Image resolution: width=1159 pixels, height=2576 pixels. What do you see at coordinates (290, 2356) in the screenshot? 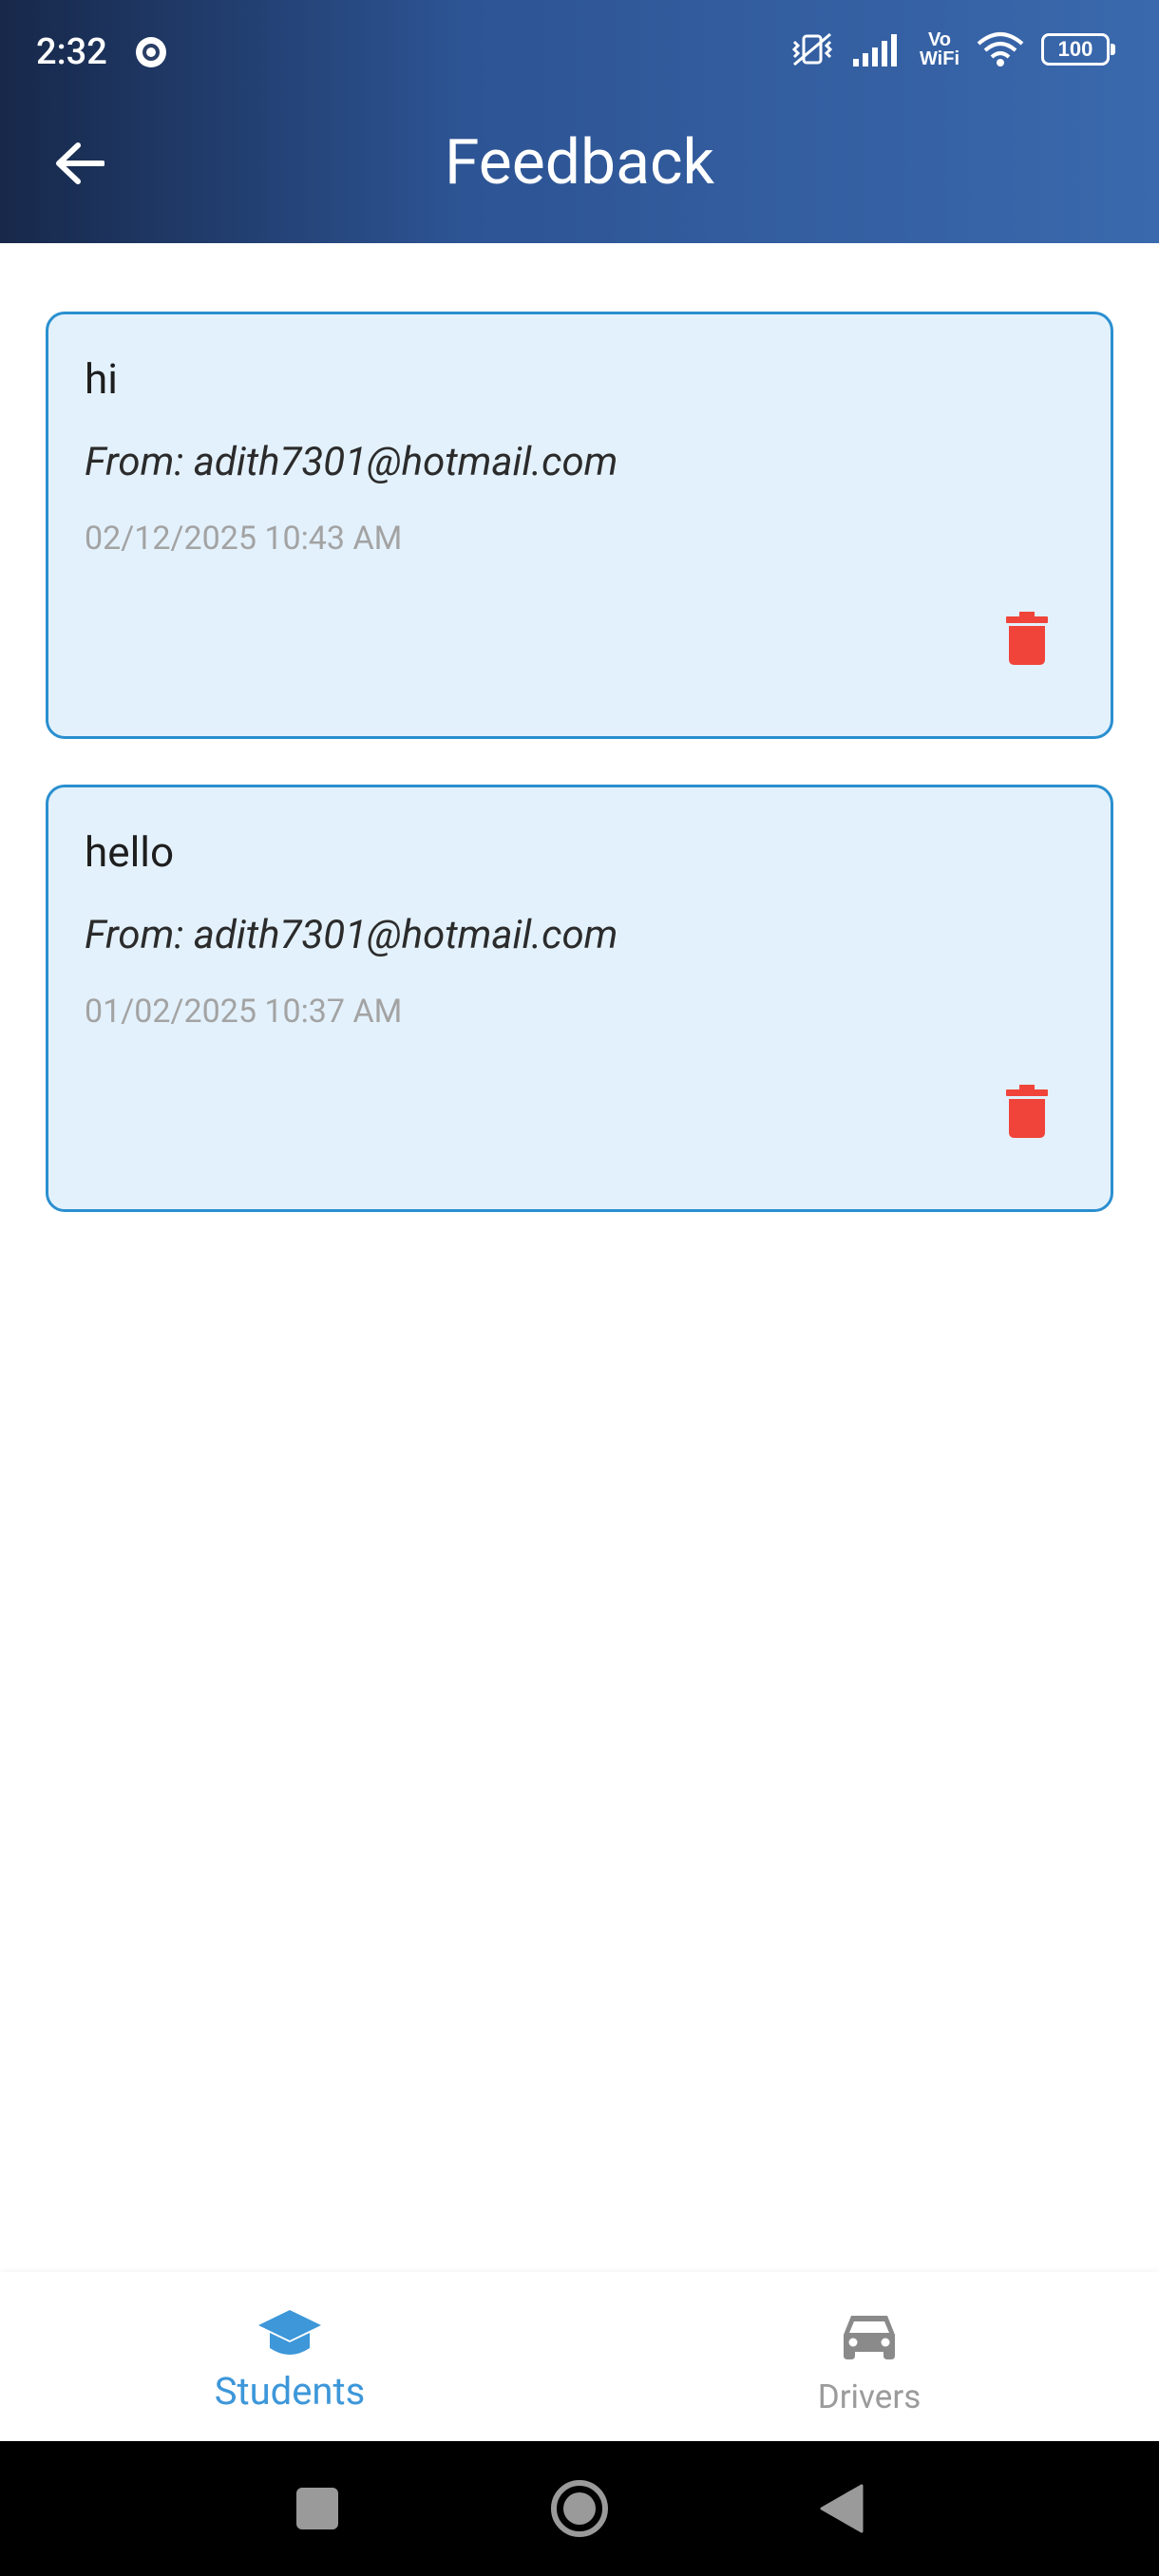
I see `nav-students: Students` at bounding box center [290, 2356].